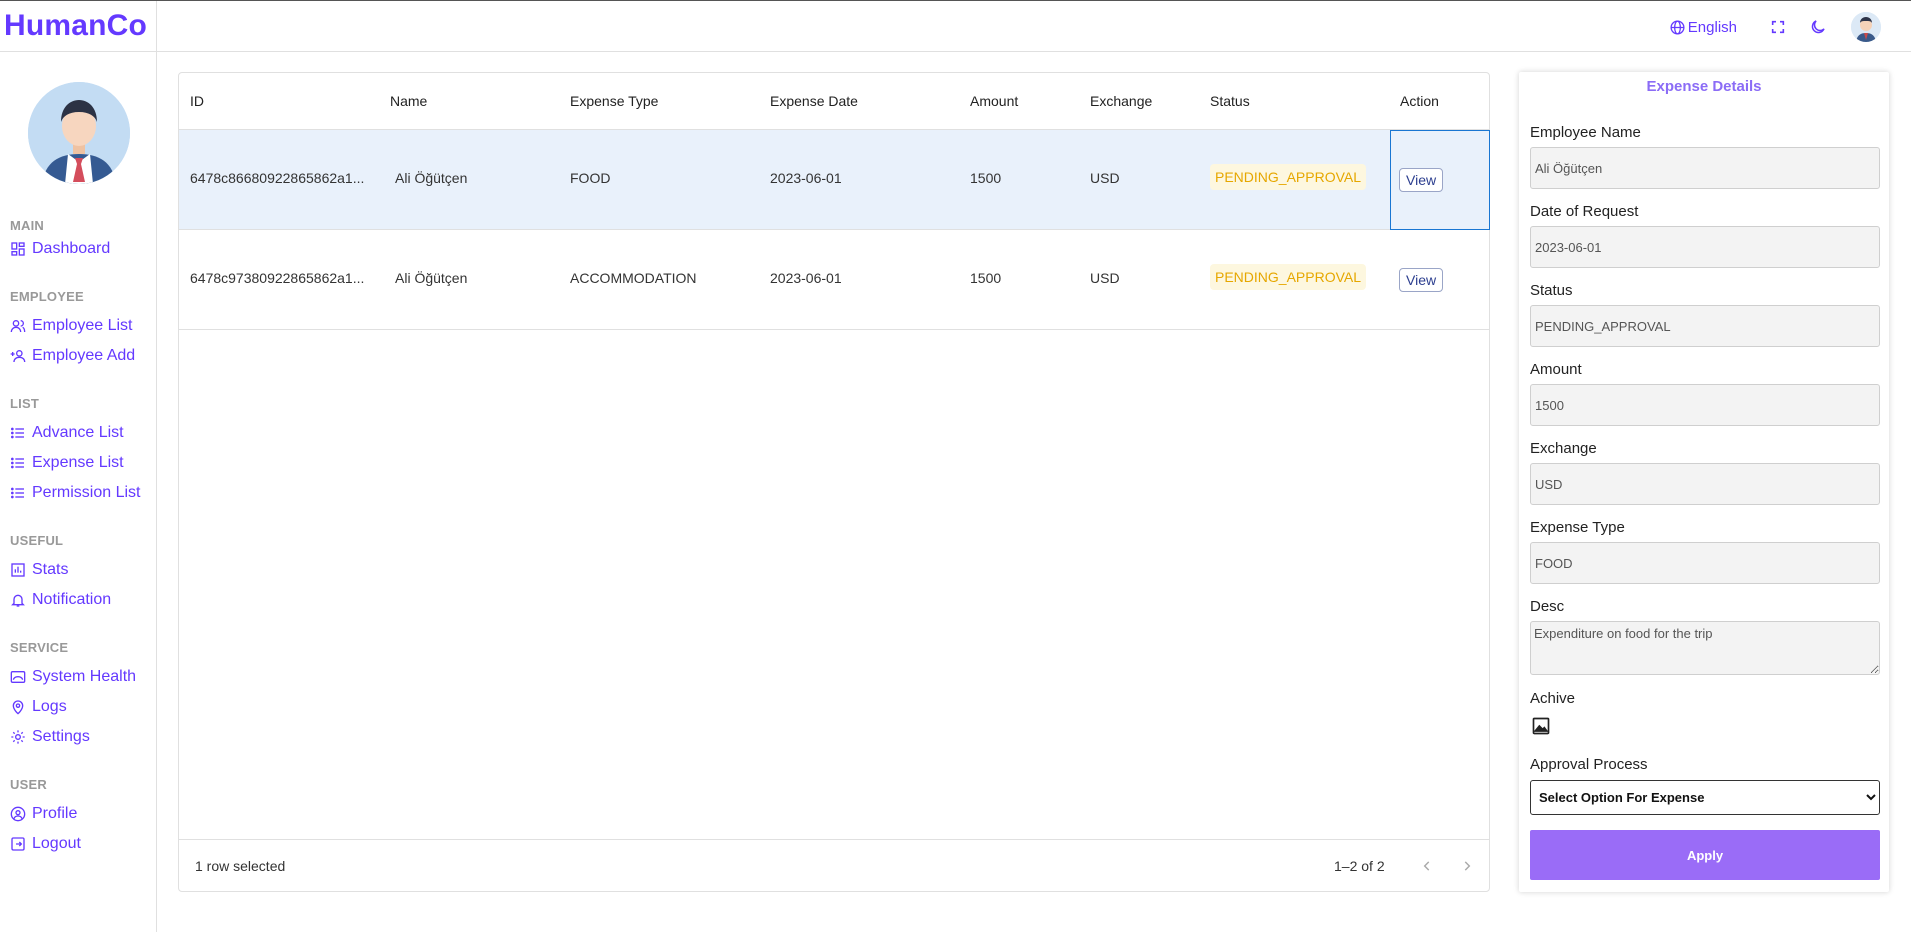 This screenshot has height=932, width=1911. Describe the element at coordinates (994, 101) in the screenshot. I see `column-header-amount: Amount` at that location.